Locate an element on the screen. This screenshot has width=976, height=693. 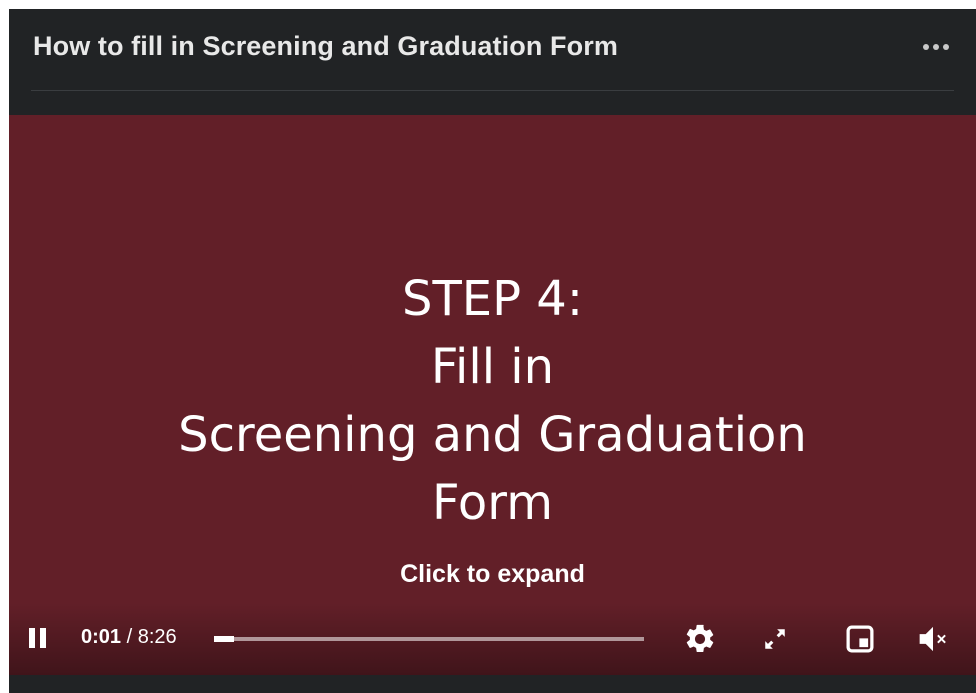
card-footer is located at coordinates (492, 684).